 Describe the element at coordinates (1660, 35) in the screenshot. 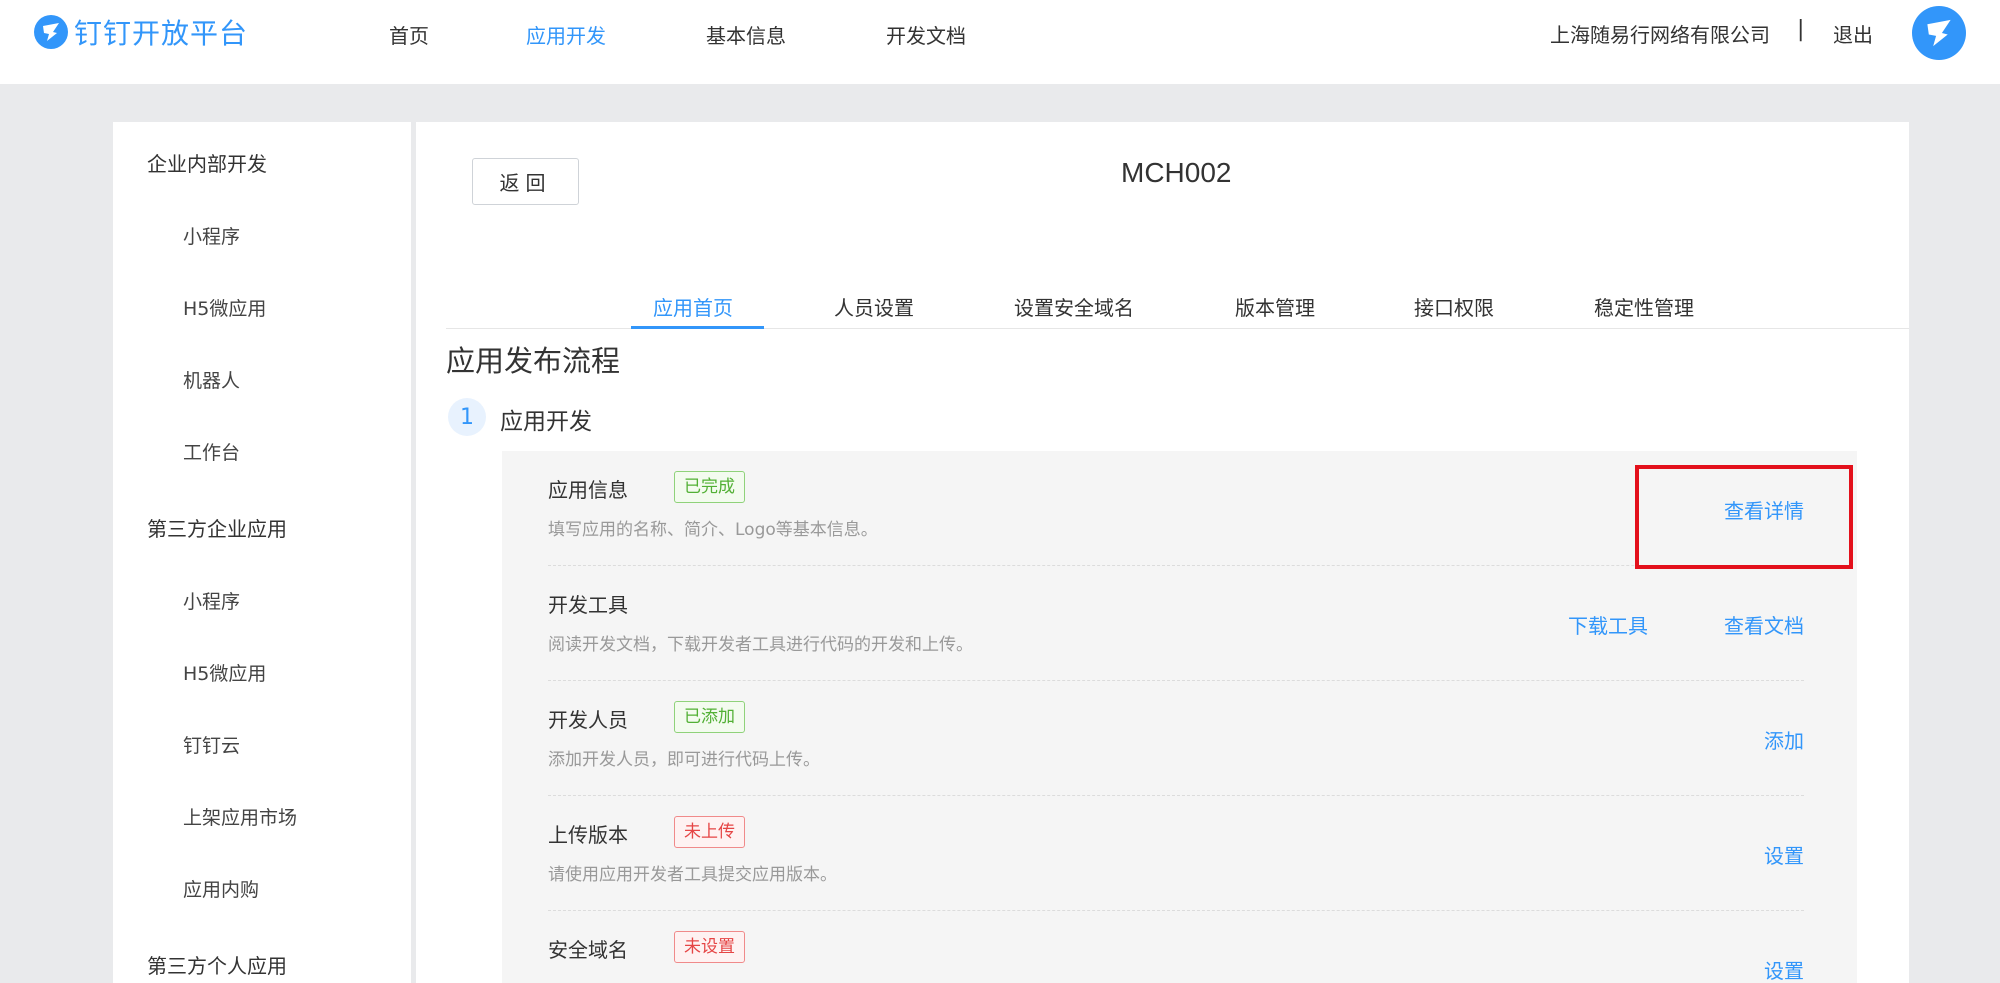

I see `company-name: 上海随易行网络有限公司` at that location.